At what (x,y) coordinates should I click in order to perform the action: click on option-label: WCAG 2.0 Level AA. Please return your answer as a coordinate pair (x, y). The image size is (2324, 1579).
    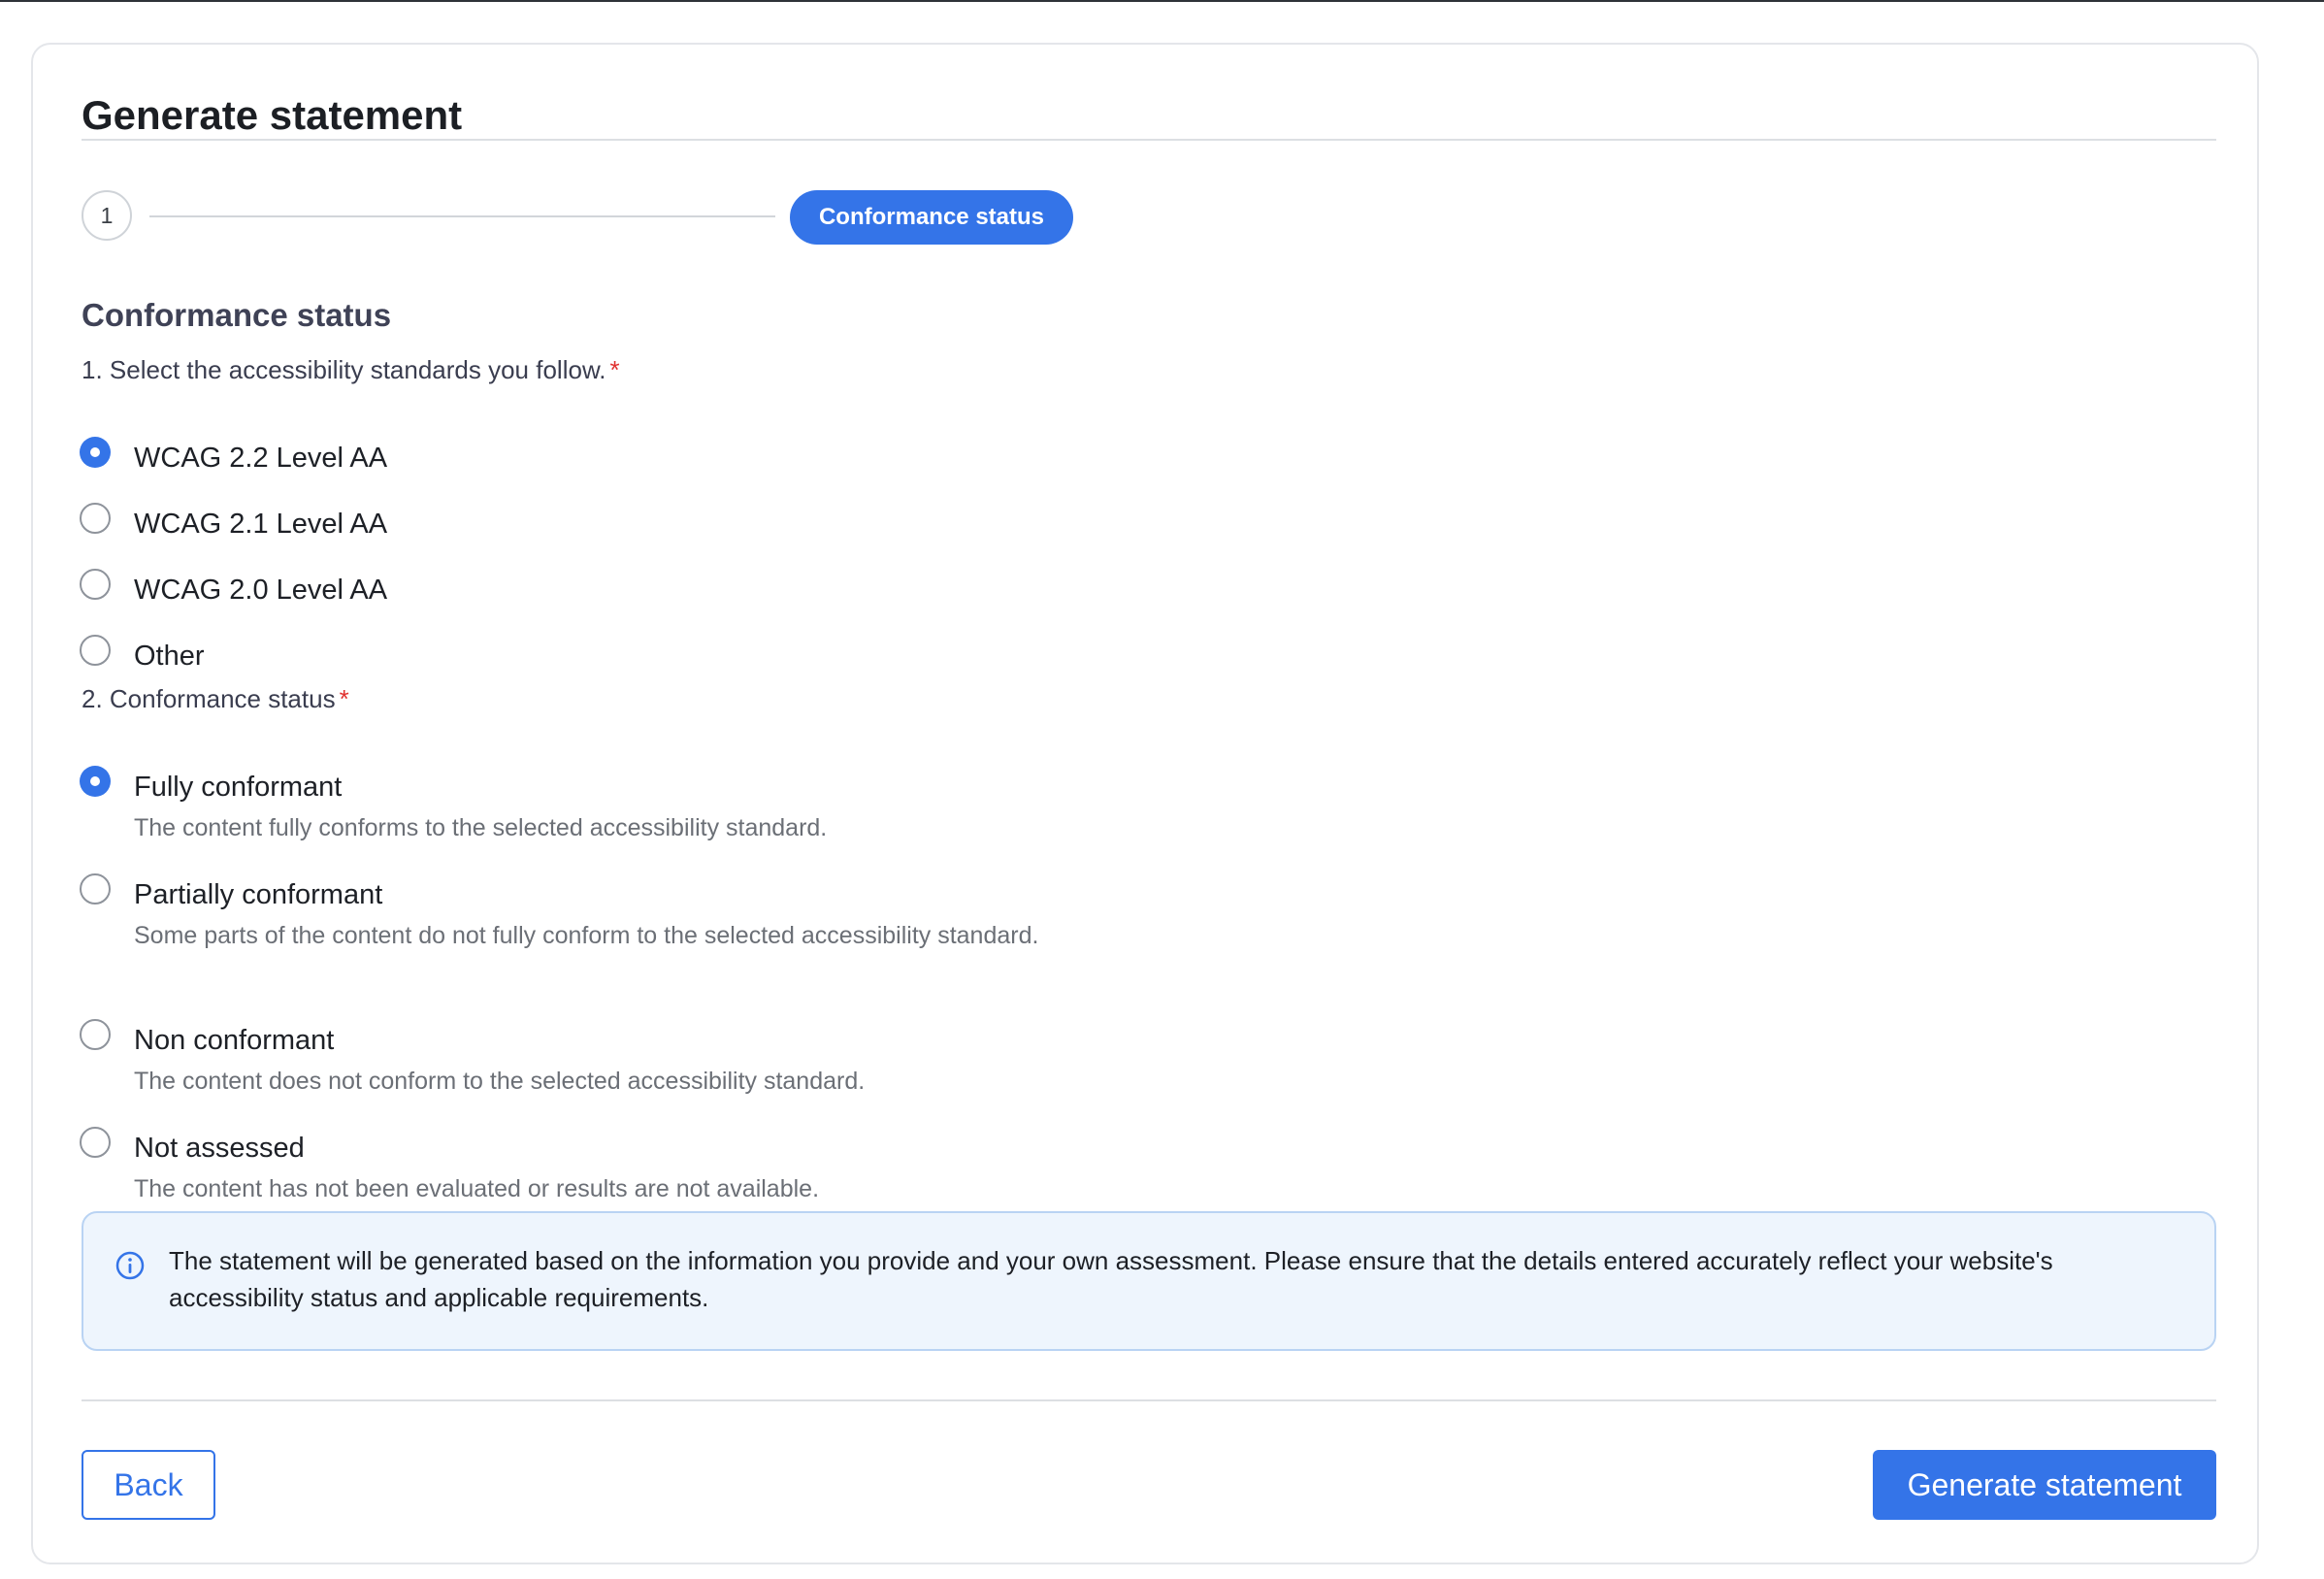
    Looking at the image, I should click on (261, 590).